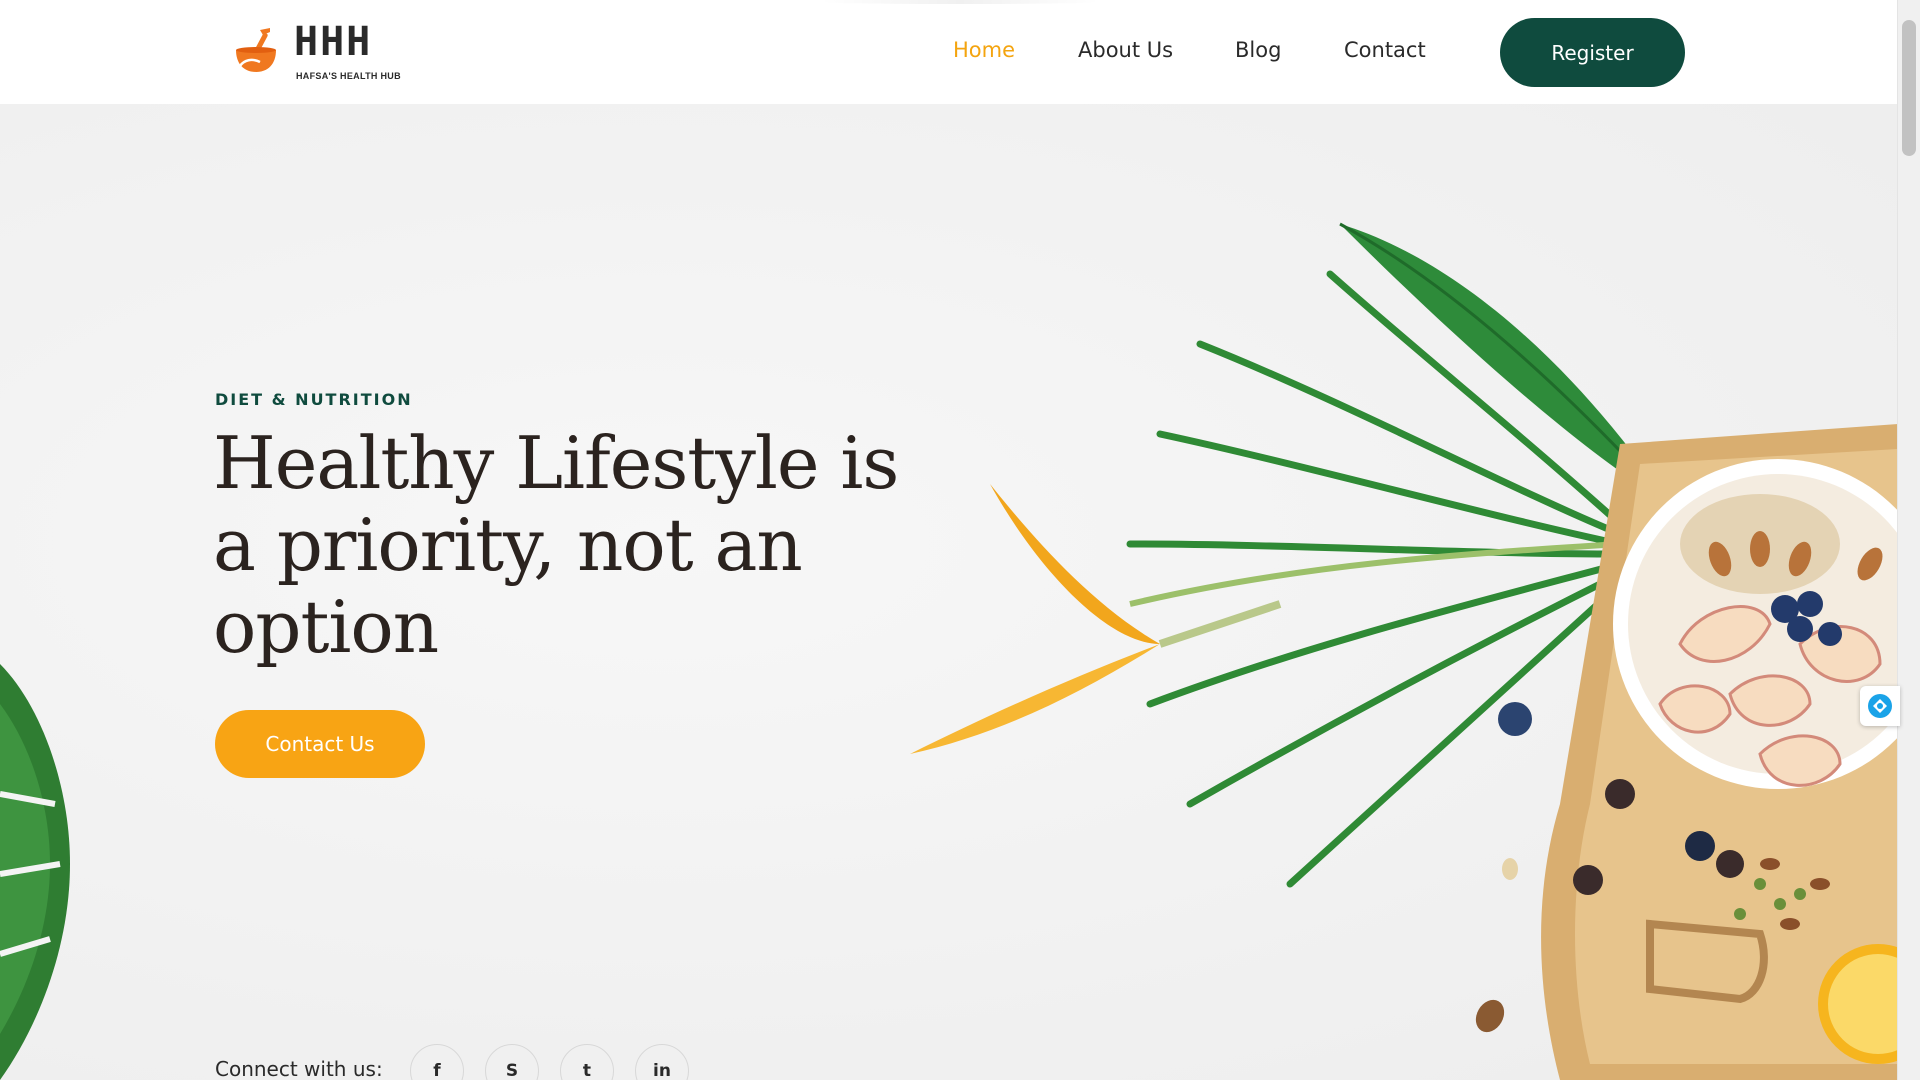  I want to click on nav-blog-link: Blog, so click(1258, 50).